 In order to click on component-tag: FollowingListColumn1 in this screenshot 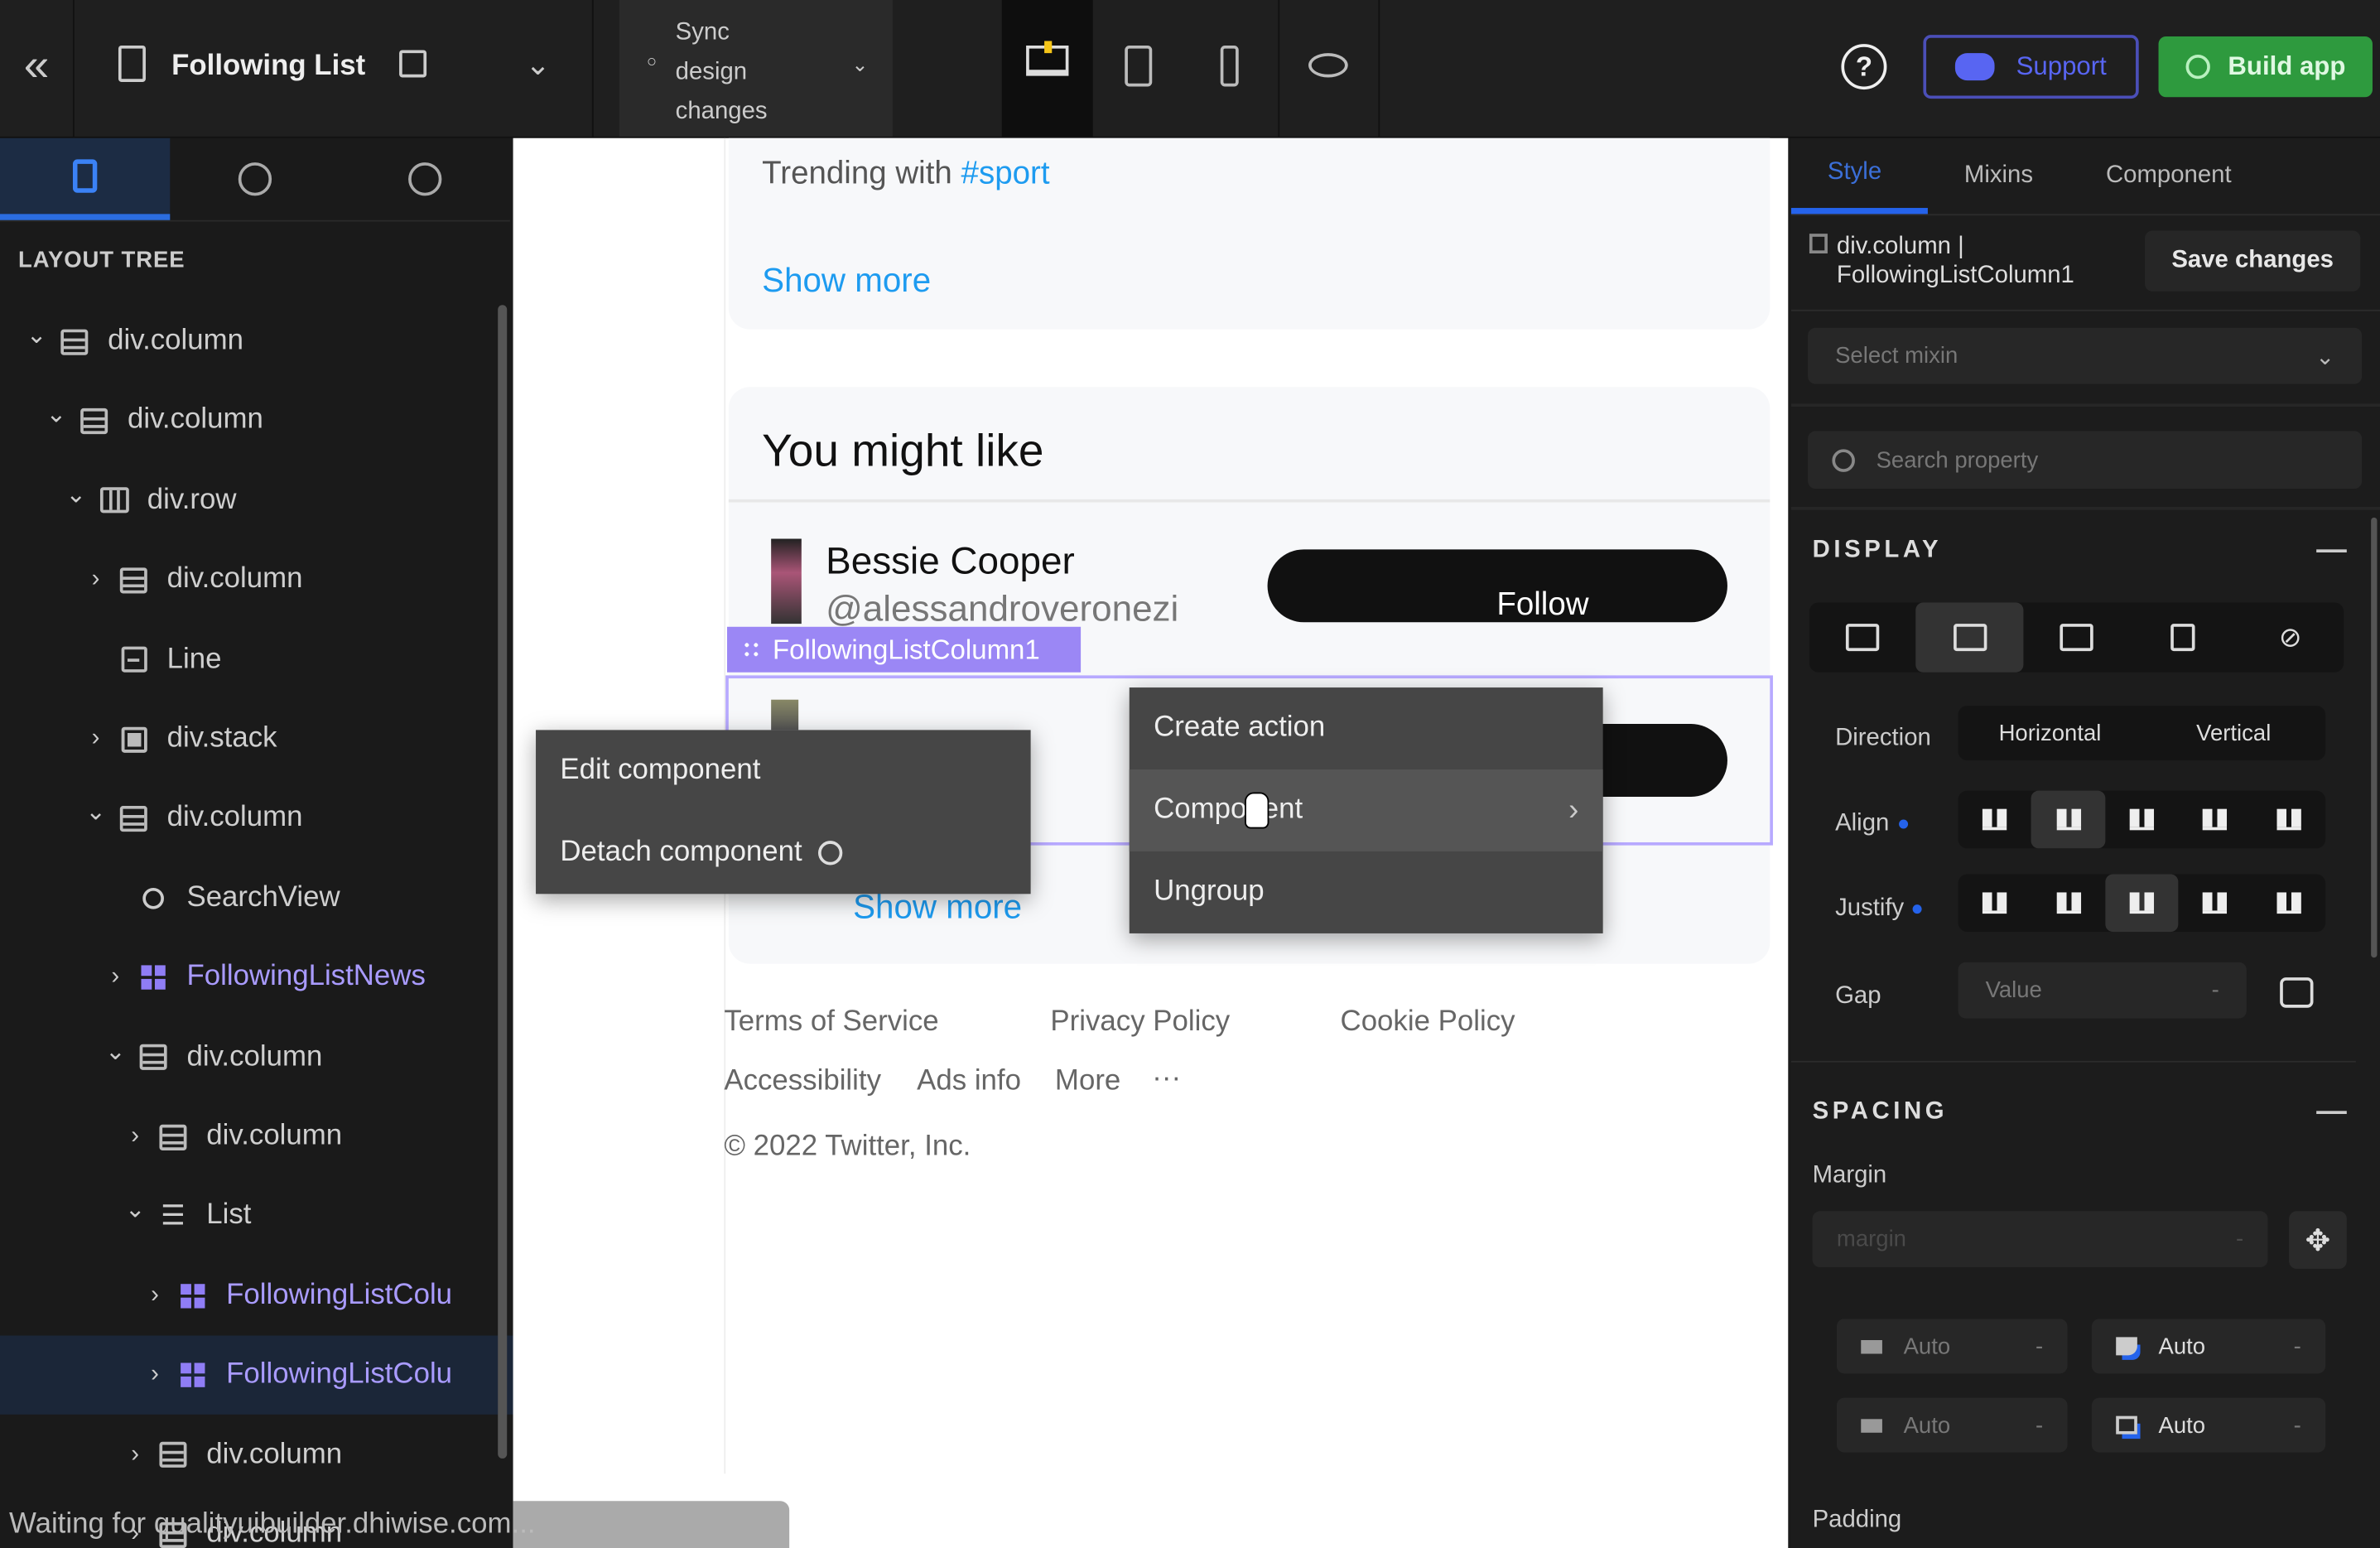, I will do `click(904, 649)`.